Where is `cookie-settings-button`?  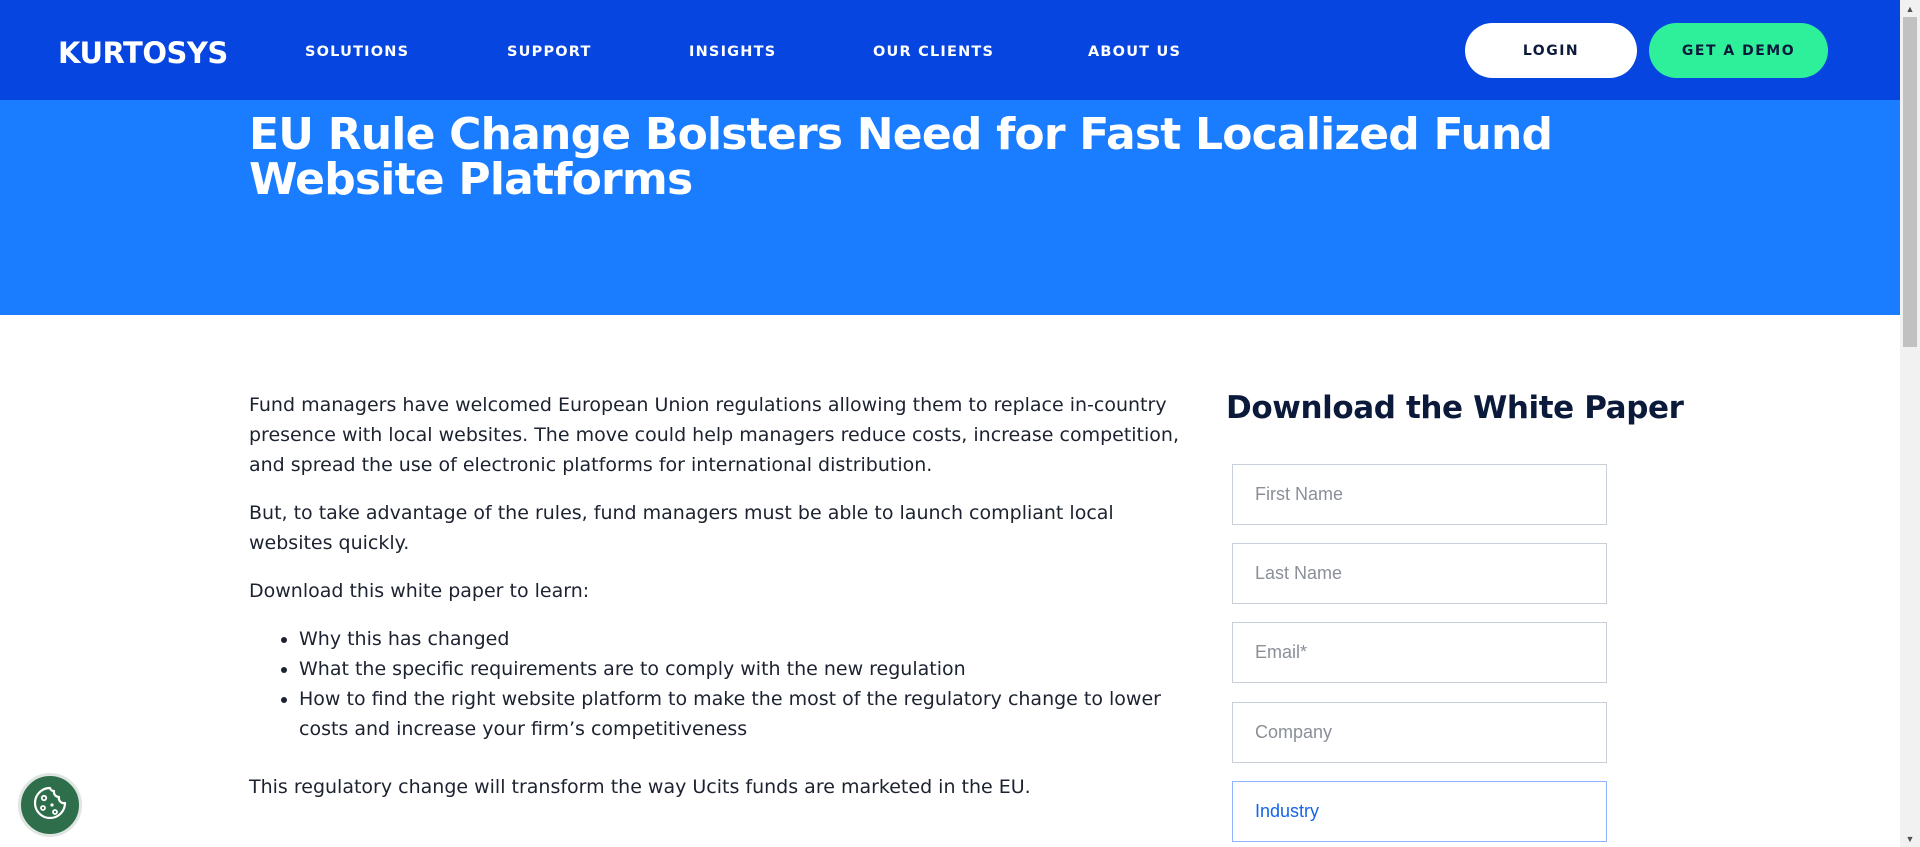 cookie-settings-button is located at coordinates (50, 805).